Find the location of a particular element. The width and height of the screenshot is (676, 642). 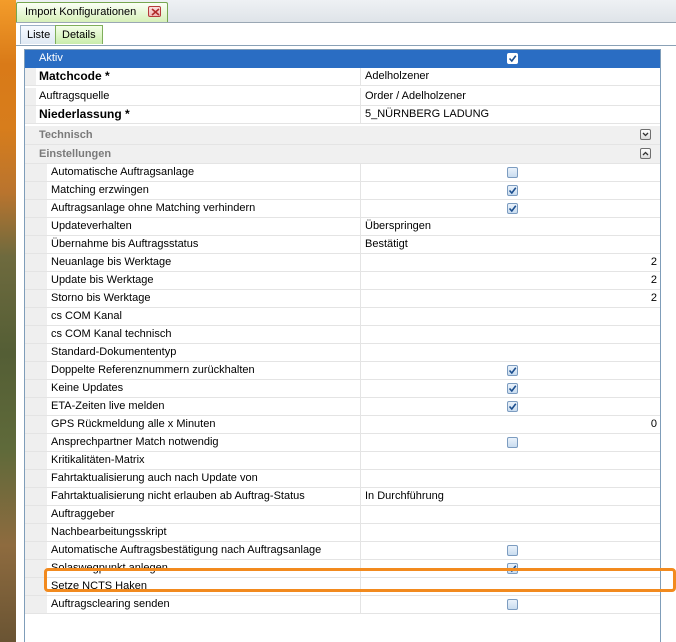

property-label: Auftragsanlage ohne Matching verhindern is located at coordinates (153, 208).